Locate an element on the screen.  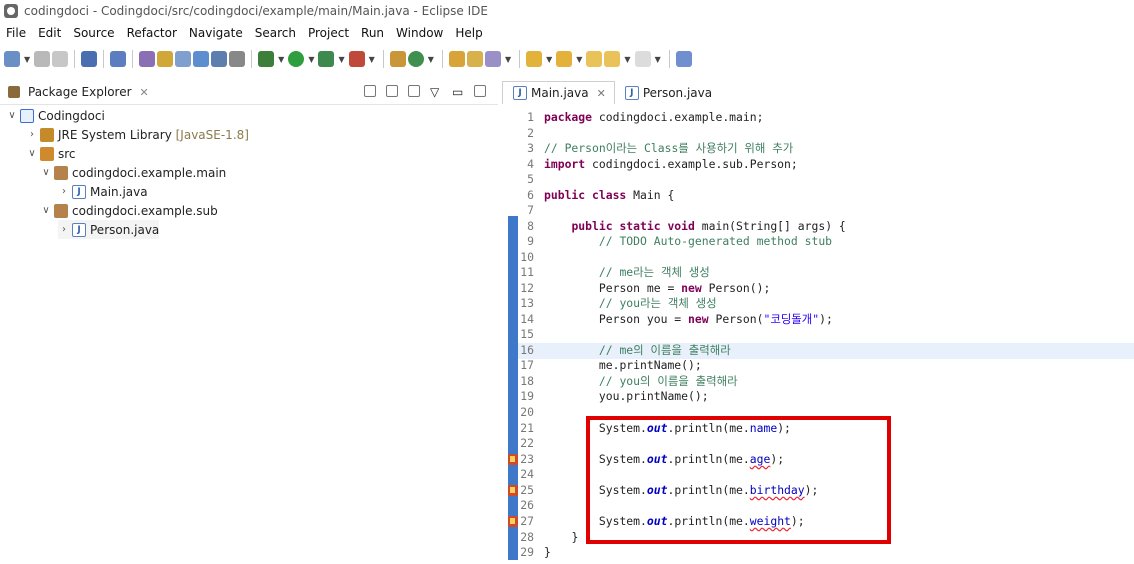
forward-icon is located at coordinates (642, 59).